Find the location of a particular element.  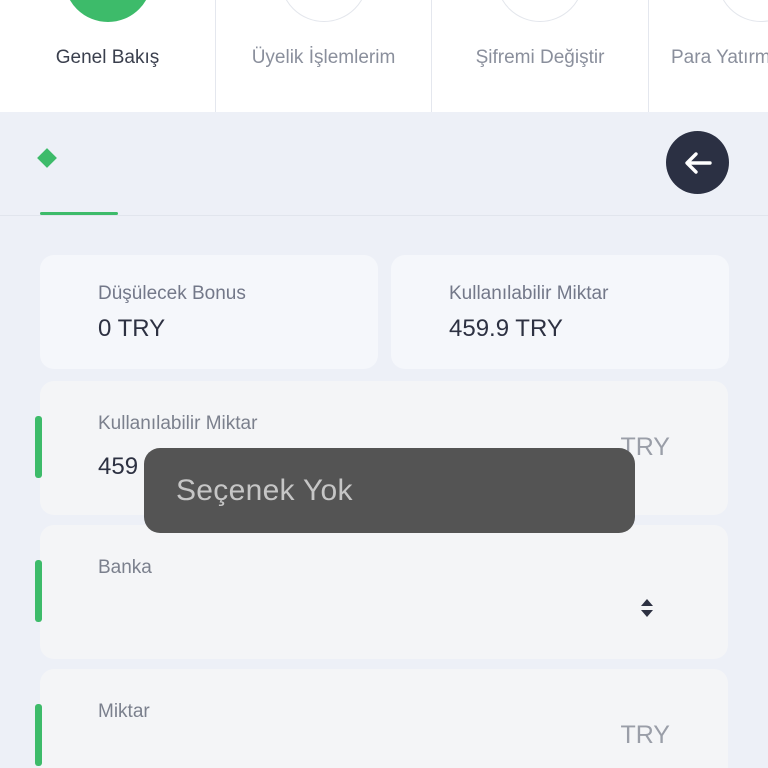

tab-uyelik-islemlerim: Üyelik İşlemlerim is located at coordinates (324, 56).